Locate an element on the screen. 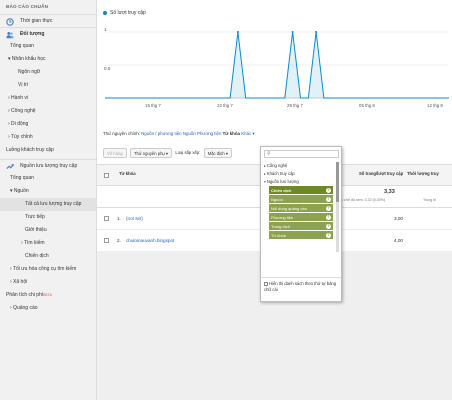 This screenshot has height=400, width=452. sidebar-item-label: Chiến dịch is located at coordinates (37, 256).